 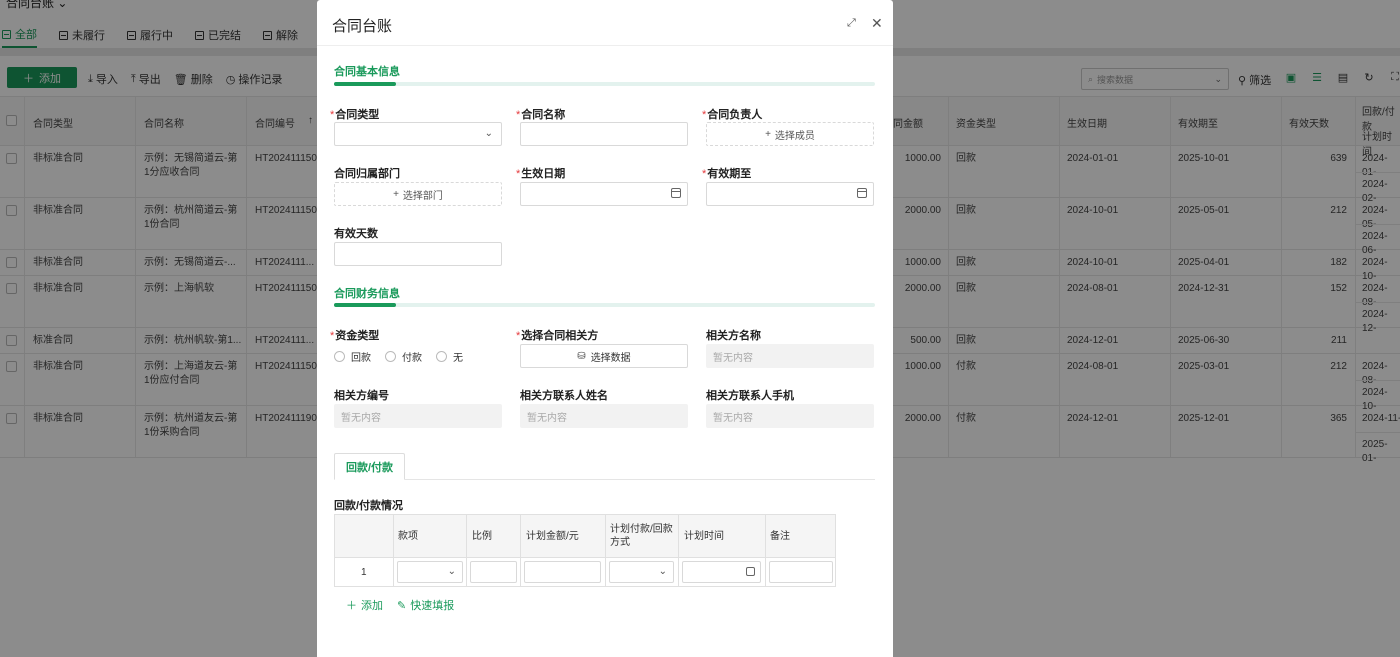 I want to click on tab-payment: 回款/付款, so click(x=369, y=466).